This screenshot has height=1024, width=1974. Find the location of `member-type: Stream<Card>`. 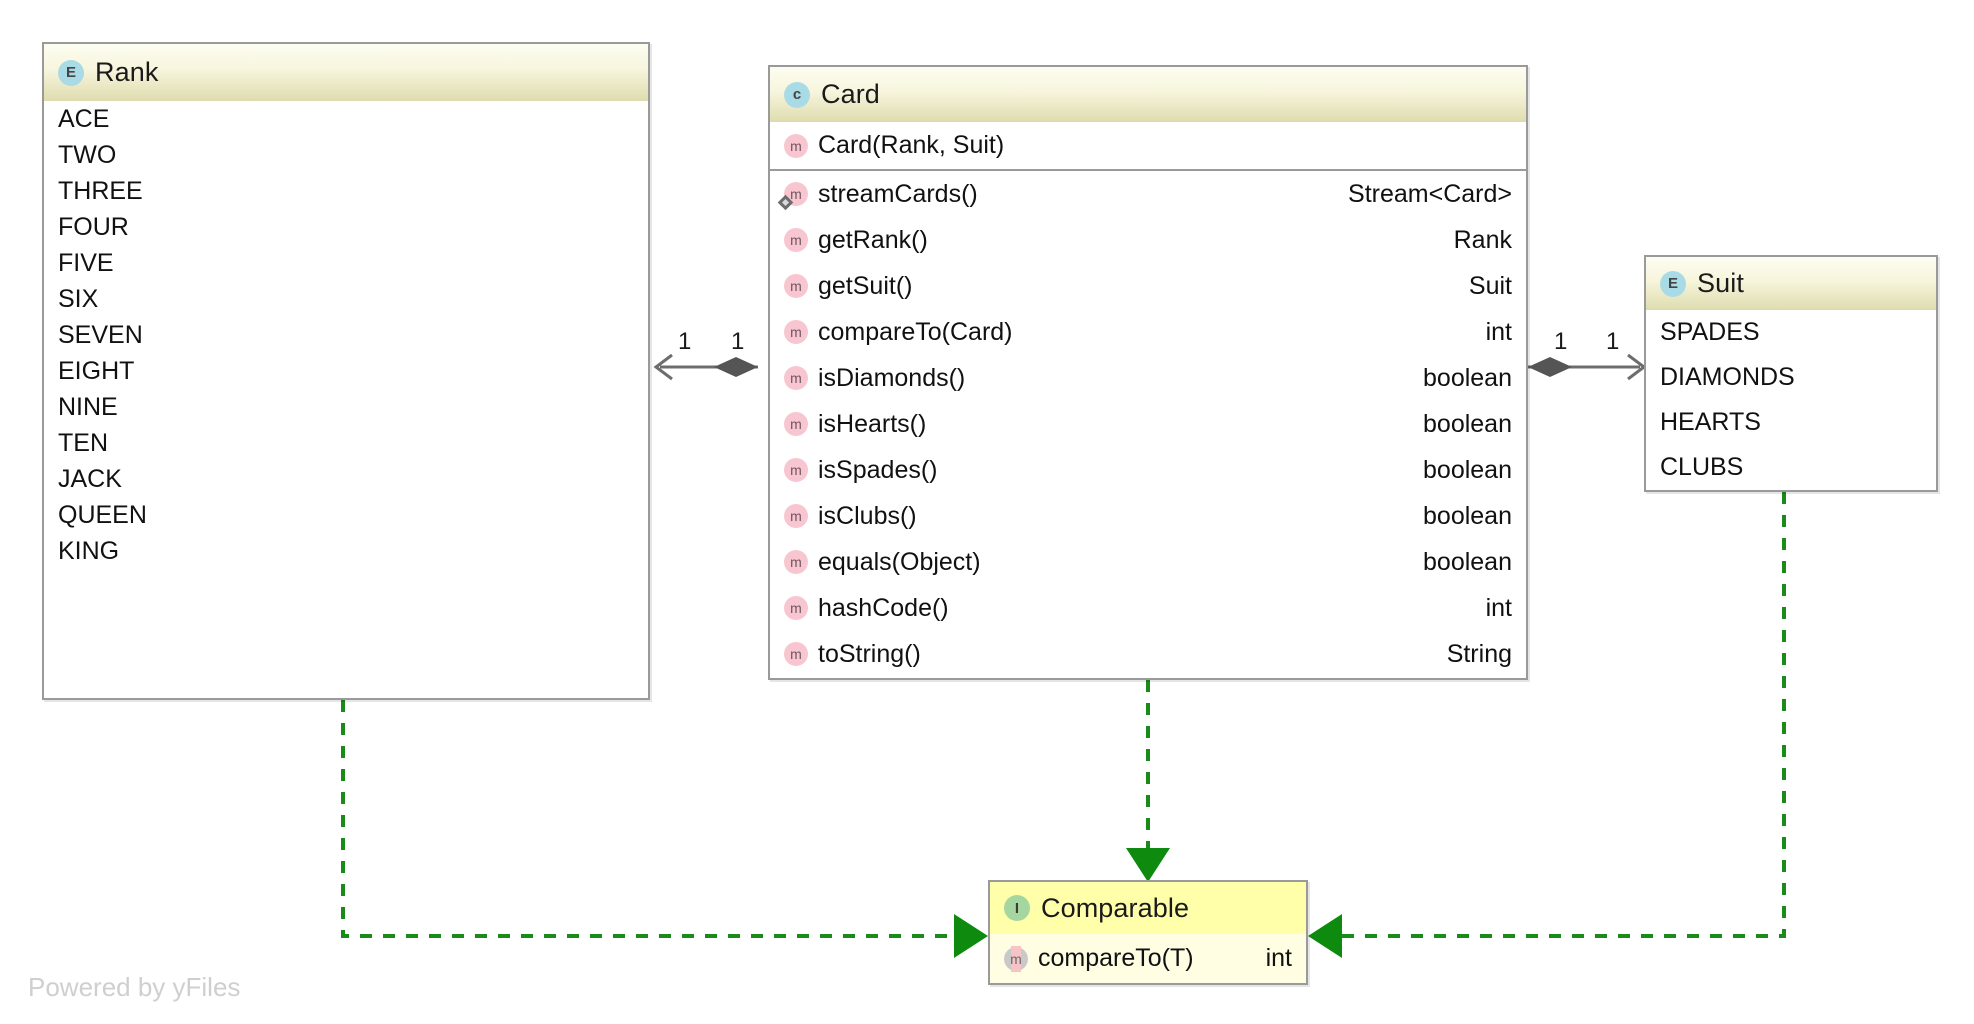

member-type: Stream<Card> is located at coordinates (1430, 193).